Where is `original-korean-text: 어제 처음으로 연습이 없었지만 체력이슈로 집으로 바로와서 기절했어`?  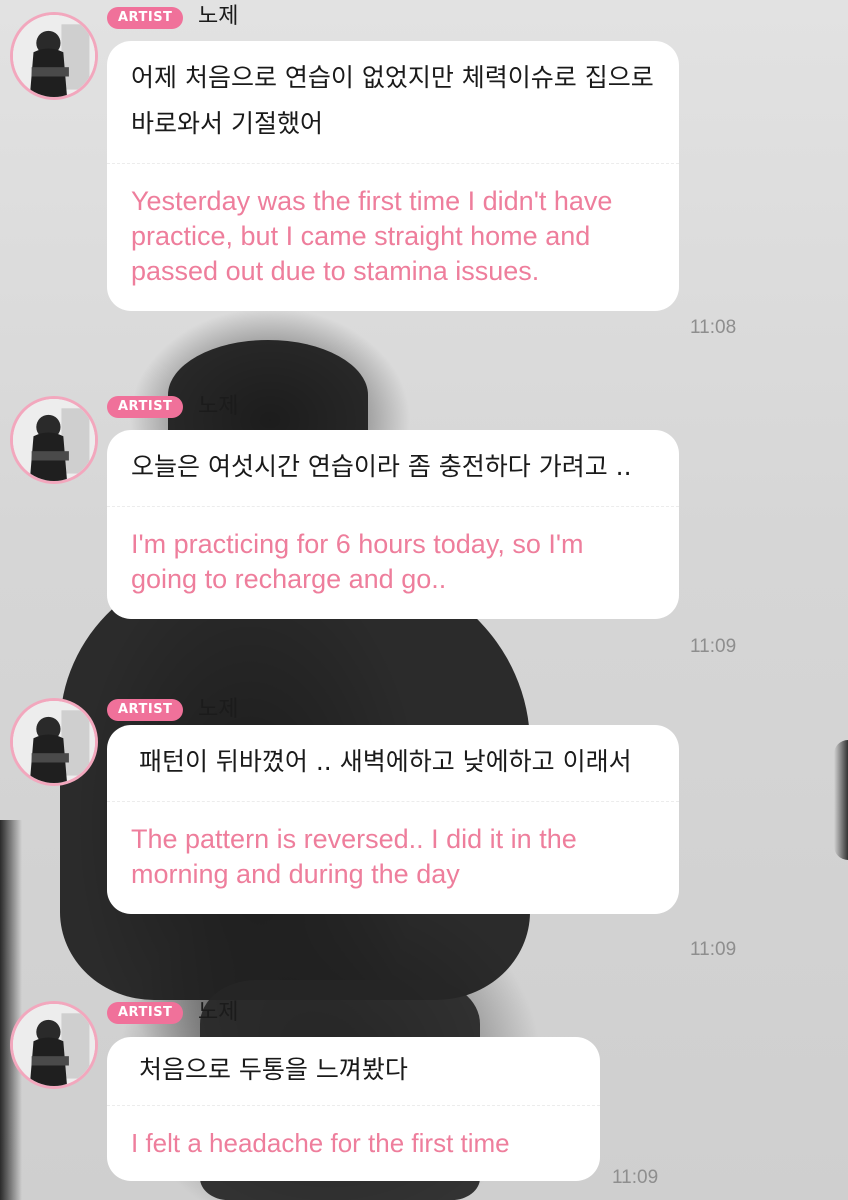 original-korean-text: 어제 처음으로 연습이 없었지만 체력이슈로 집으로 바로와서 기절했어 is located at coordinates (392, 100).